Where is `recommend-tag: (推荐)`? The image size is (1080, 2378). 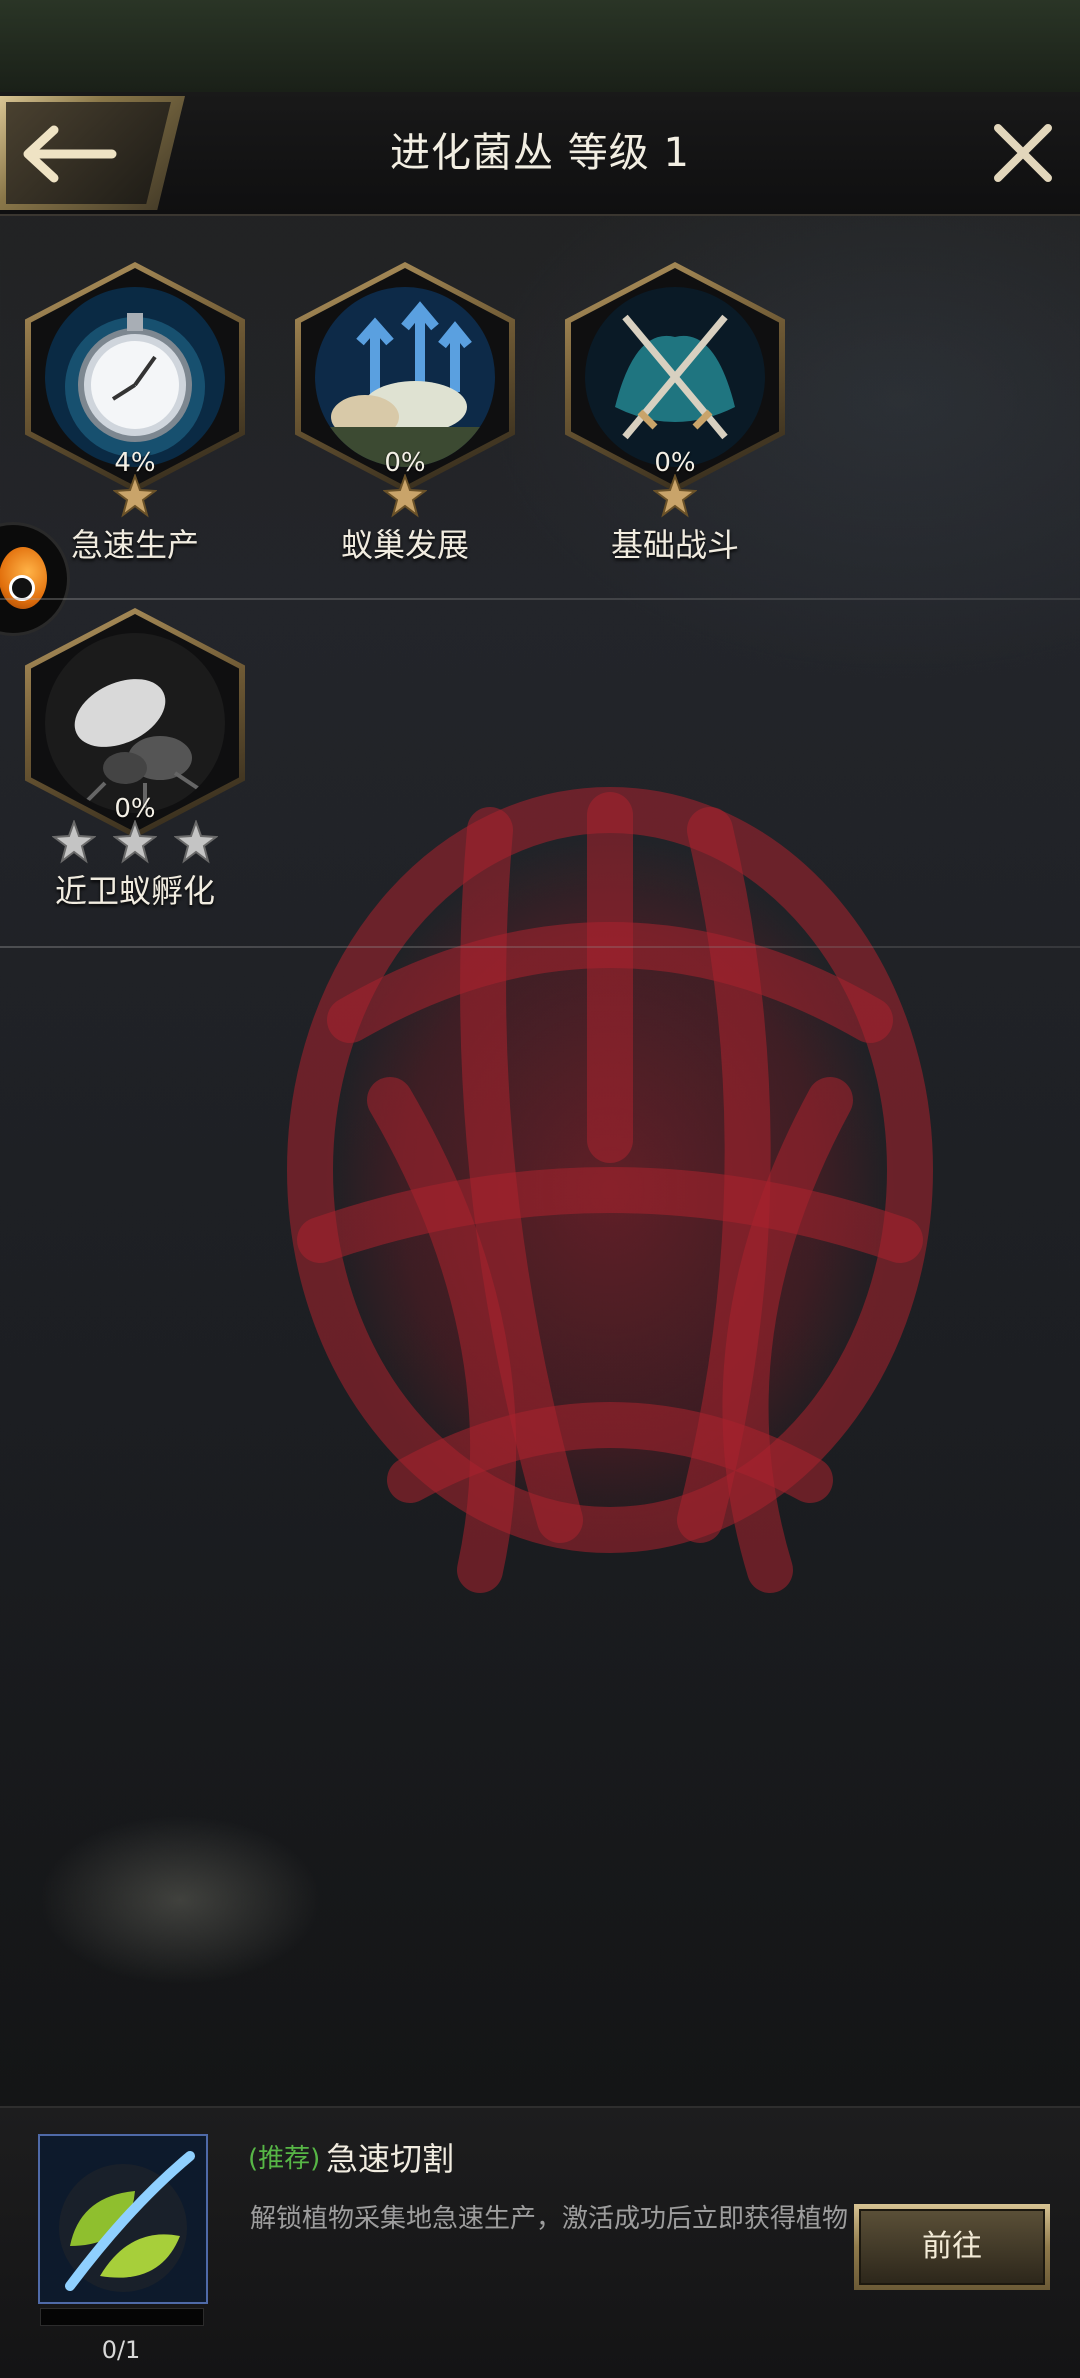
recommend-tag: (推荐) is located at coordinates (284, 2159).